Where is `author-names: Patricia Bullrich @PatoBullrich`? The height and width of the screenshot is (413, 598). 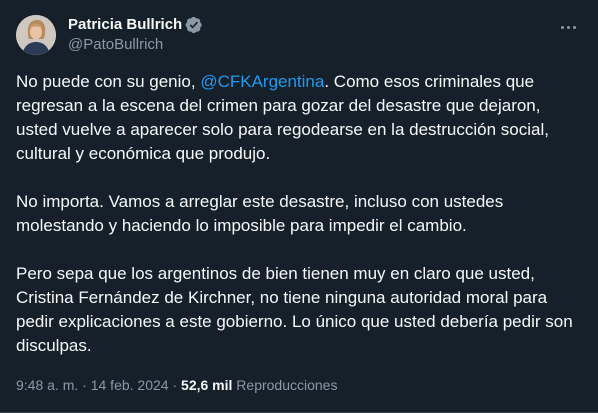 author-names: Patricia Bullrich @PatoBullrich is located at coordinates (135, 35).